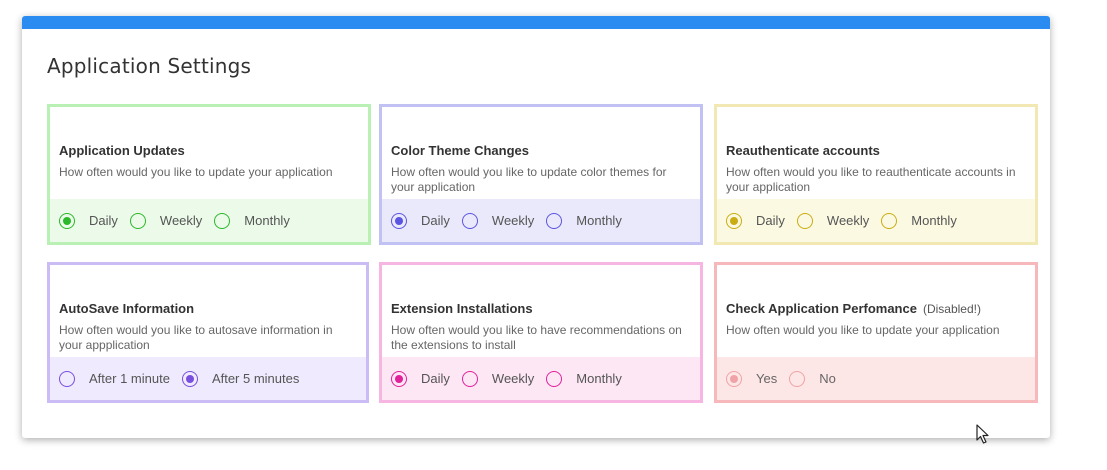  What do you see at coordinates (876, 378) in the screenshot?
I see `radio-group: Yes No` at bounding box center [876, 378].